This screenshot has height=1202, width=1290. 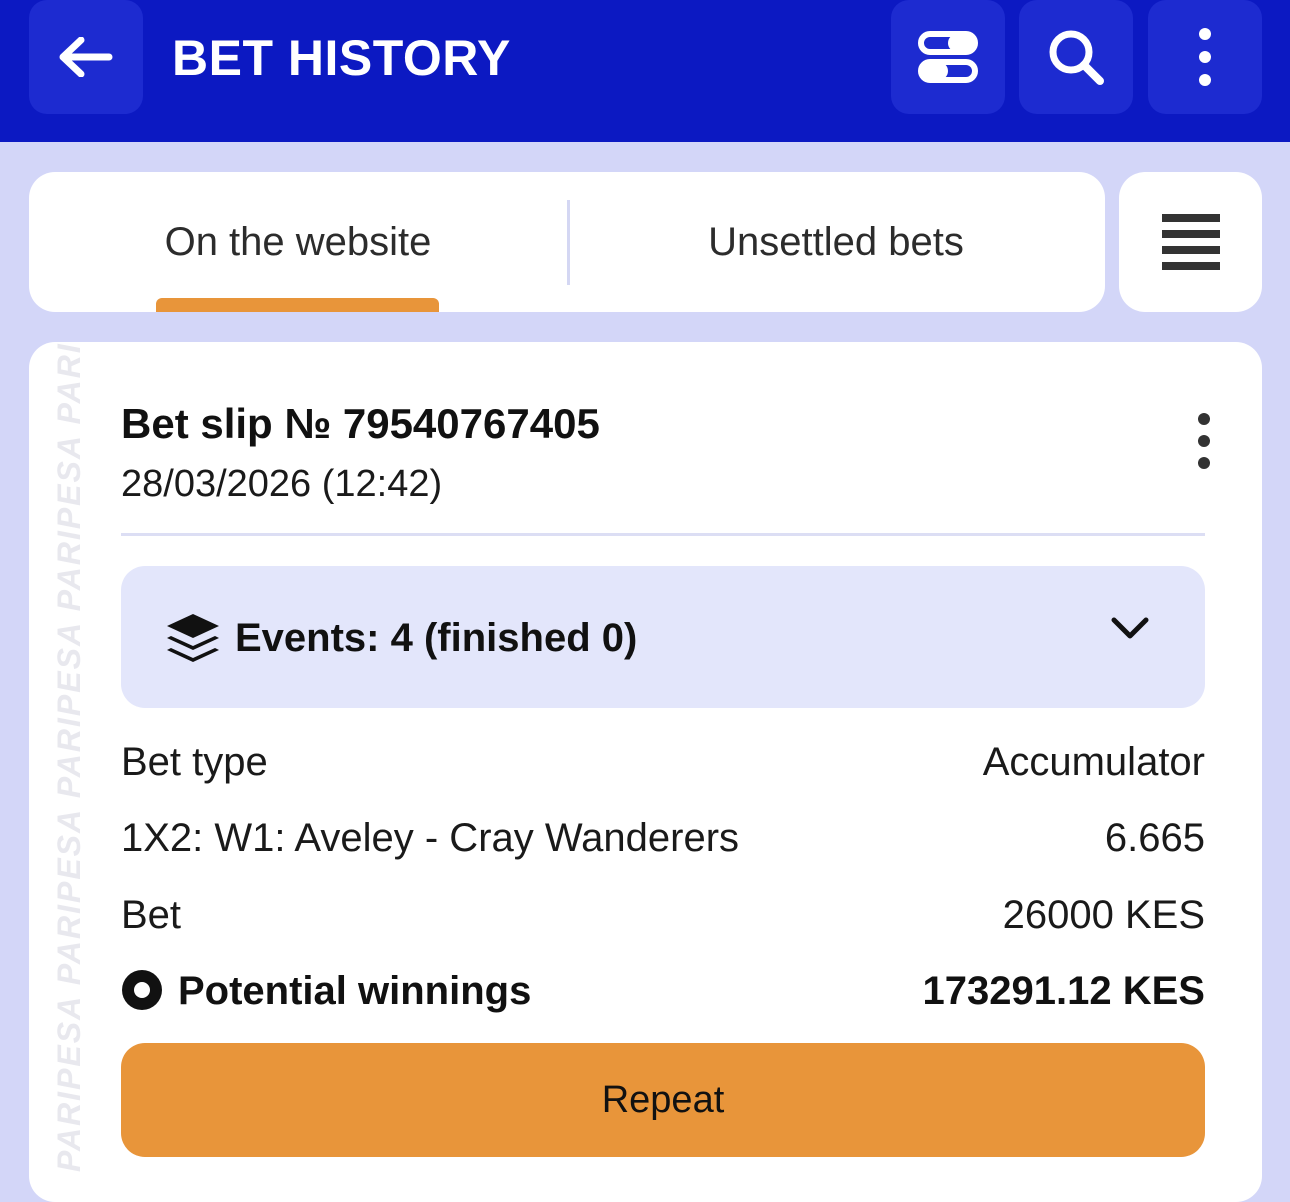 What do you see at coordinates (1130, 628) in the screenshot?
I see `chevron-down-icon` at bounding box center [1130, 628].